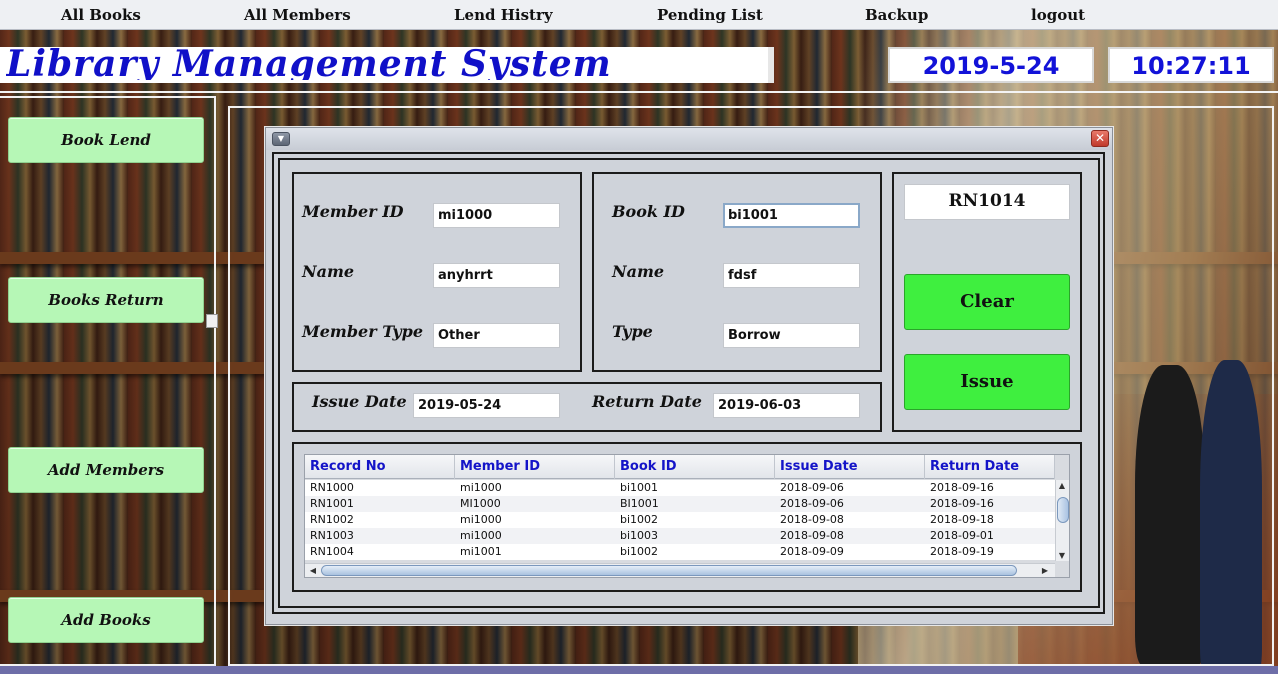  Describe the element at coordinates (496, 275) in the screenshot. I see `member-name-field: anyhrrt` at that location.